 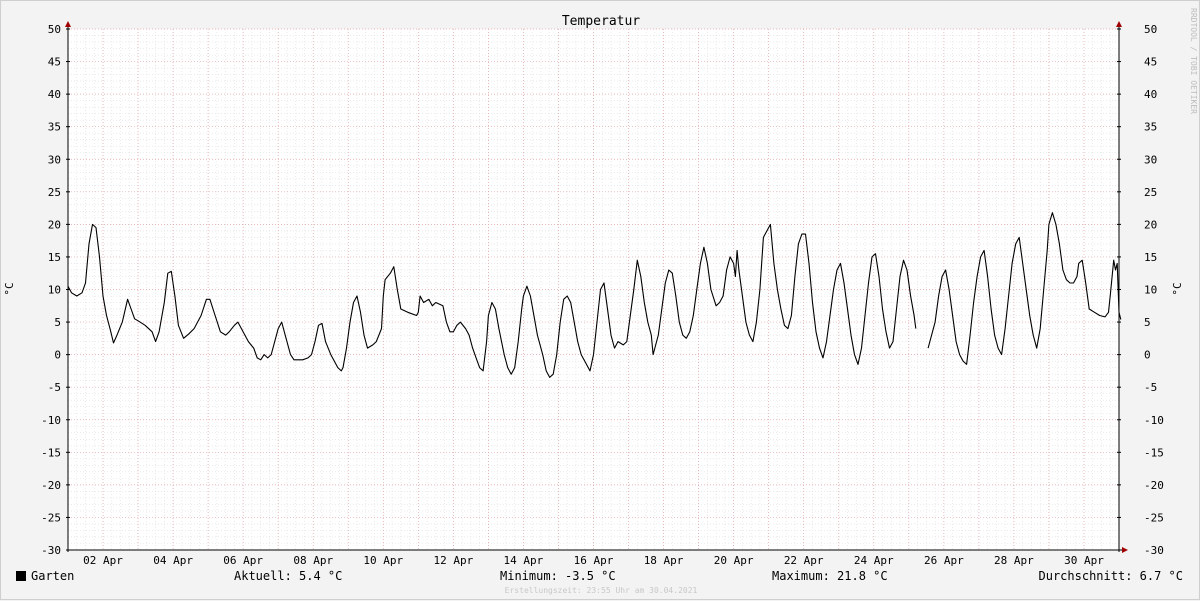 What do you see at coordinates (383, 560) in the screenshot?
I see `x-tick-label: 10 Apr` at bounding box center [383, 560].